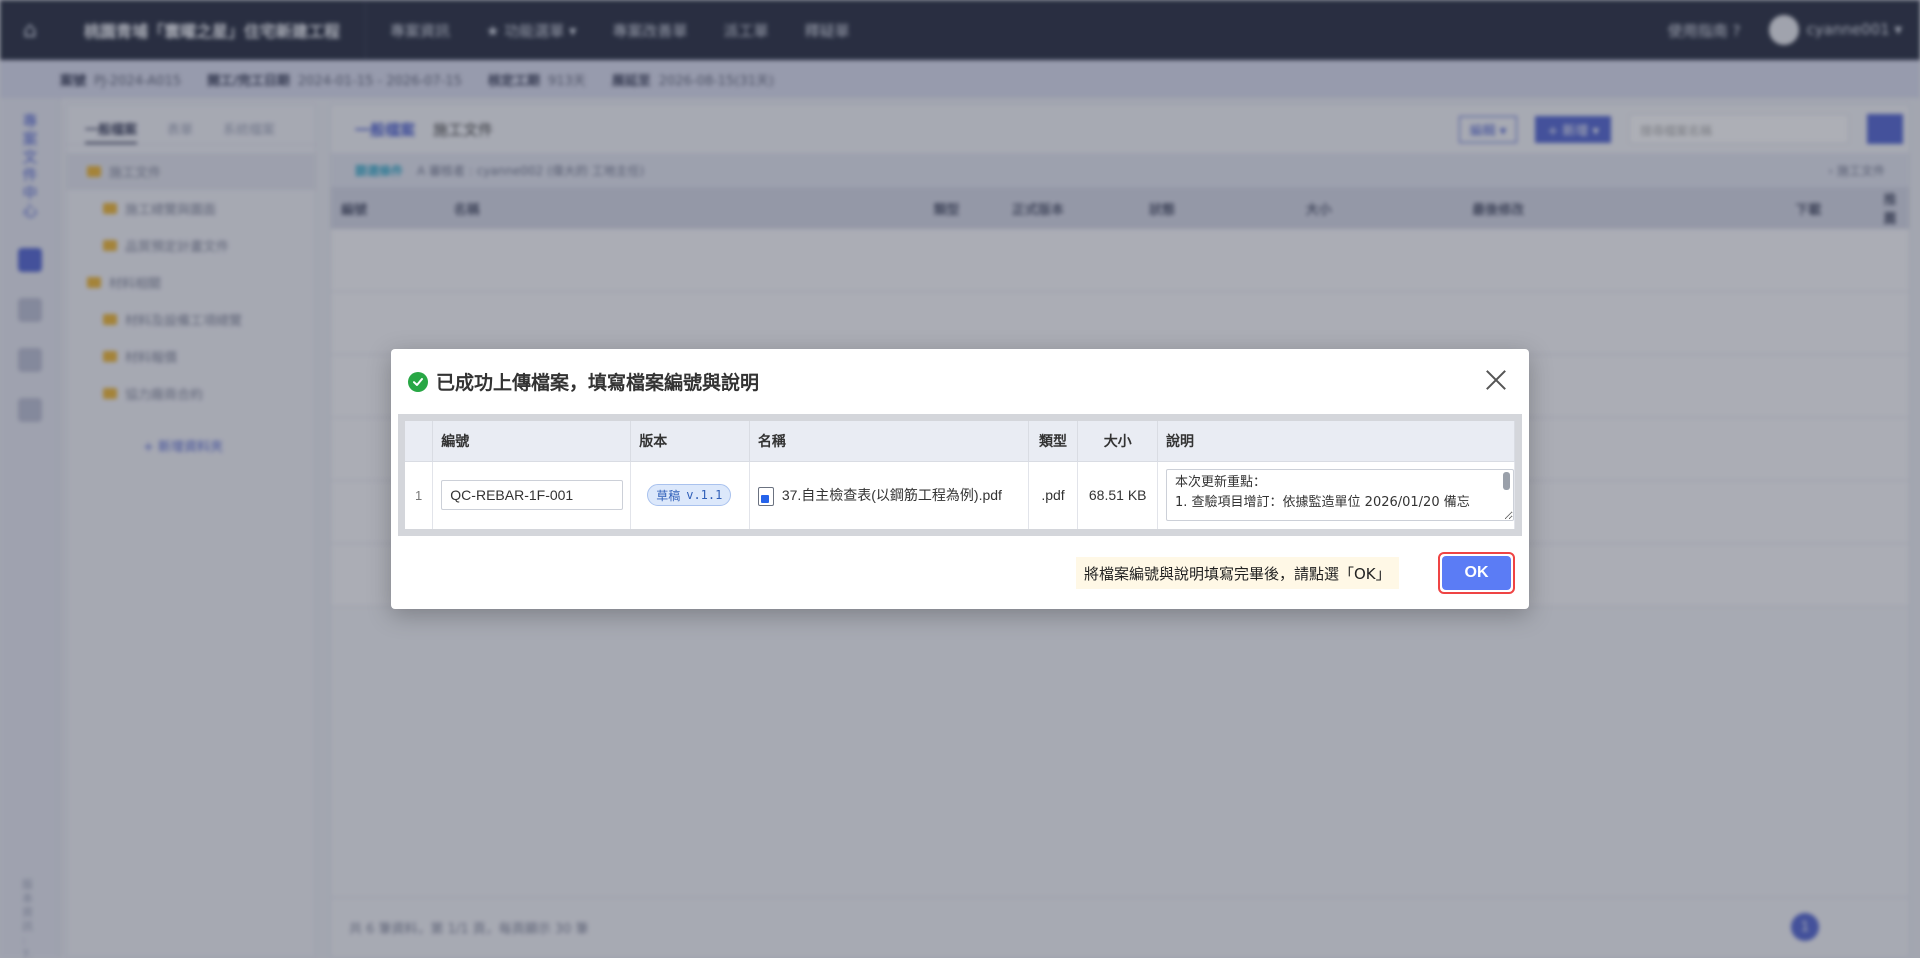 The height and width of the screenshot is (958, 1920). I want to click on file-icon, so click(765, 496).